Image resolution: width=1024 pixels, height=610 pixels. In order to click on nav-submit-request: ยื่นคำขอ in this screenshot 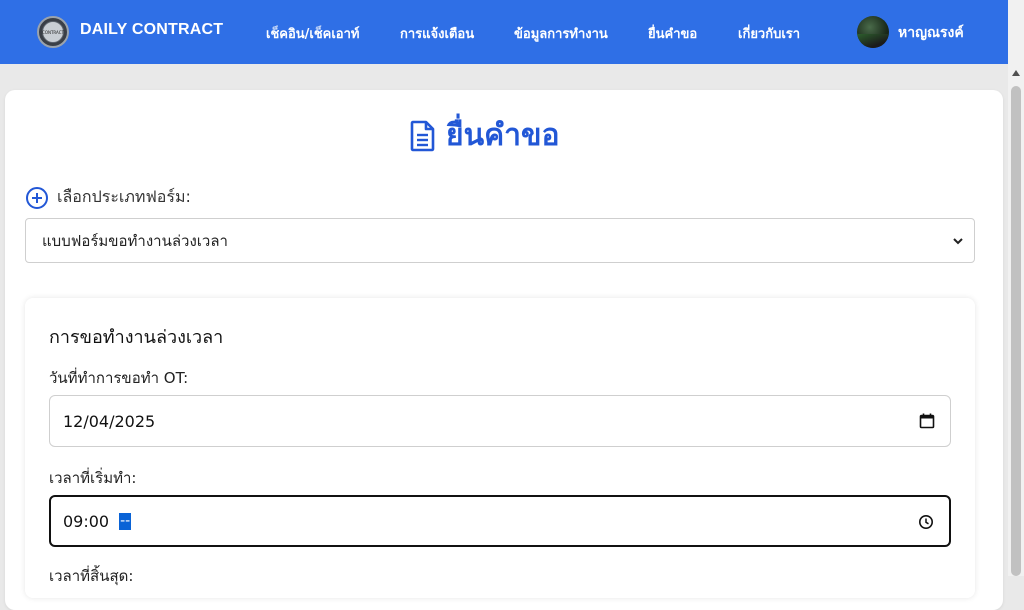, I will do `click(672, 33)`.